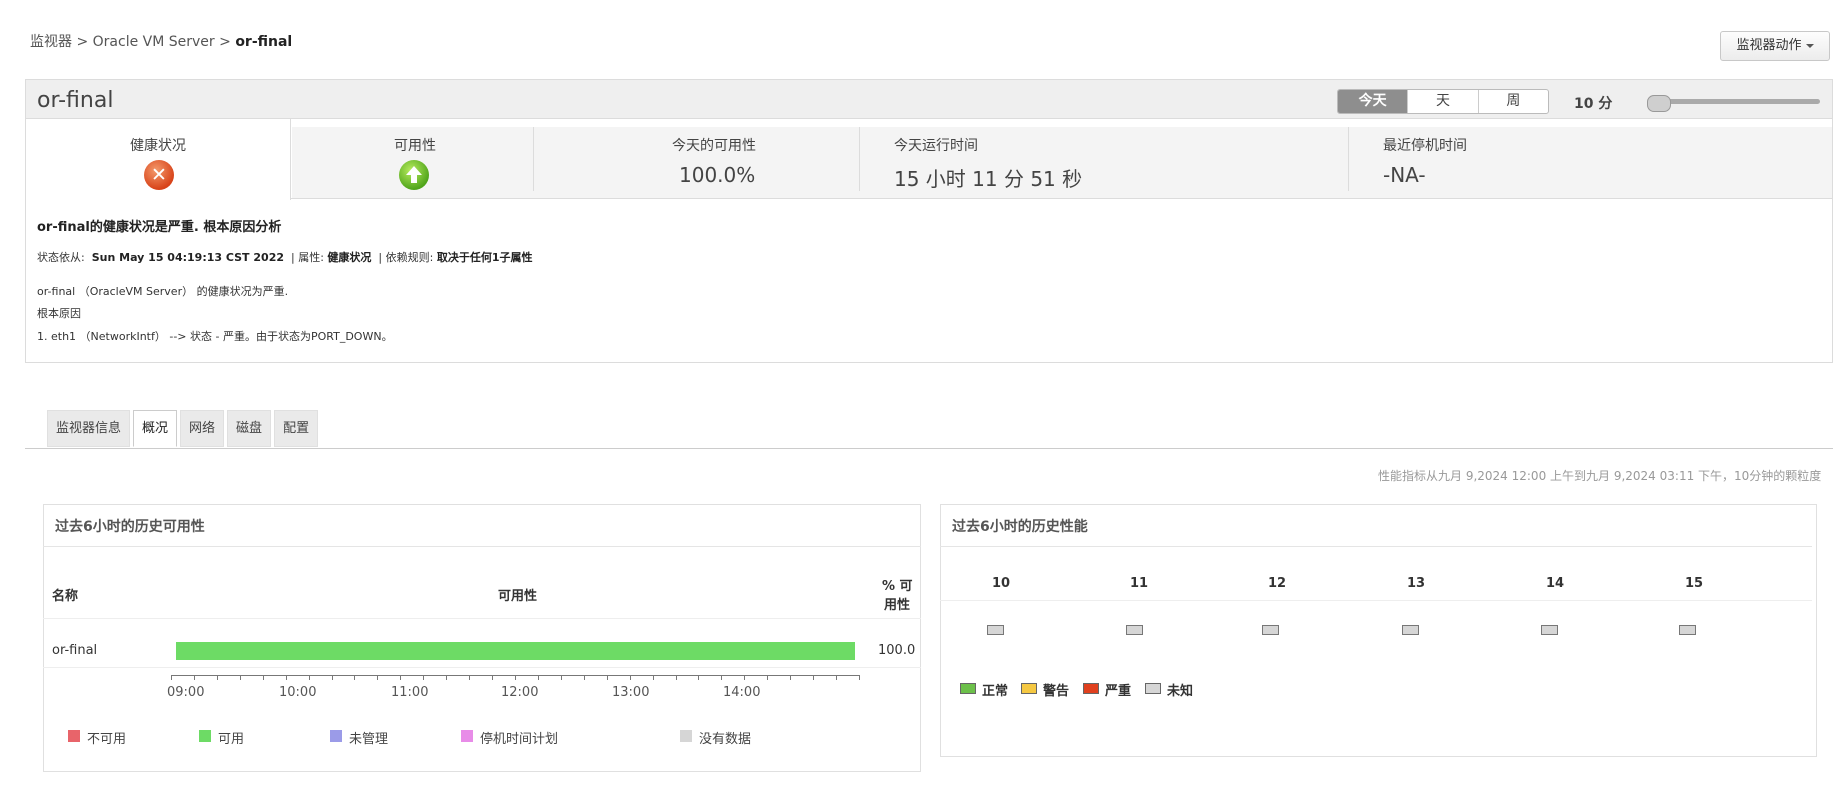 Image resolution: width=1843 pixels, height=787 pixels. I want to click on tab-disk: 磁盘, so click(249, 428).